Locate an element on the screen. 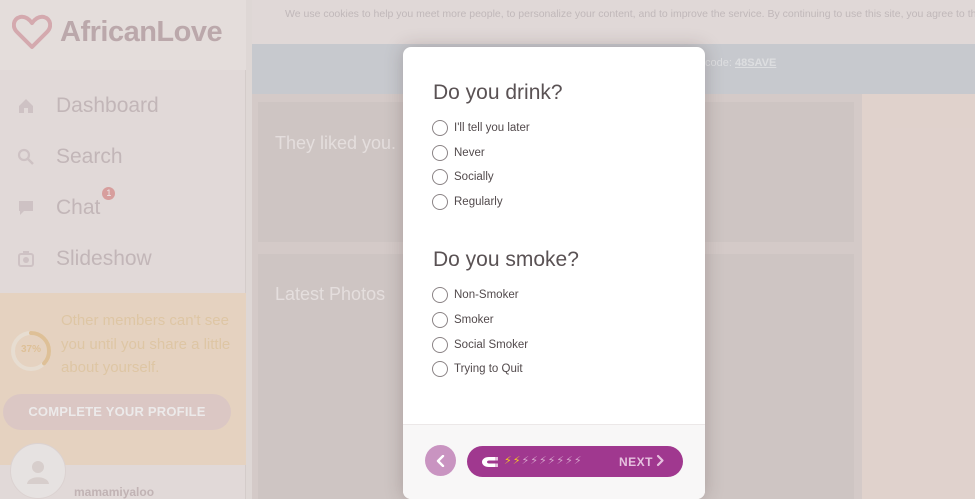 The width and height of the screenshot is (975, 499). smoke-option-smoker: Smoker is located at coordinates (463, 320).